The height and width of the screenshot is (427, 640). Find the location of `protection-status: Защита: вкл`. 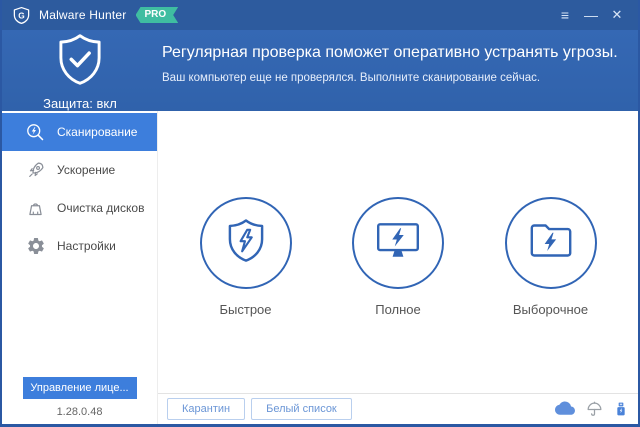

protection-status: Защита: вкл is located at coordinates (80, 103).